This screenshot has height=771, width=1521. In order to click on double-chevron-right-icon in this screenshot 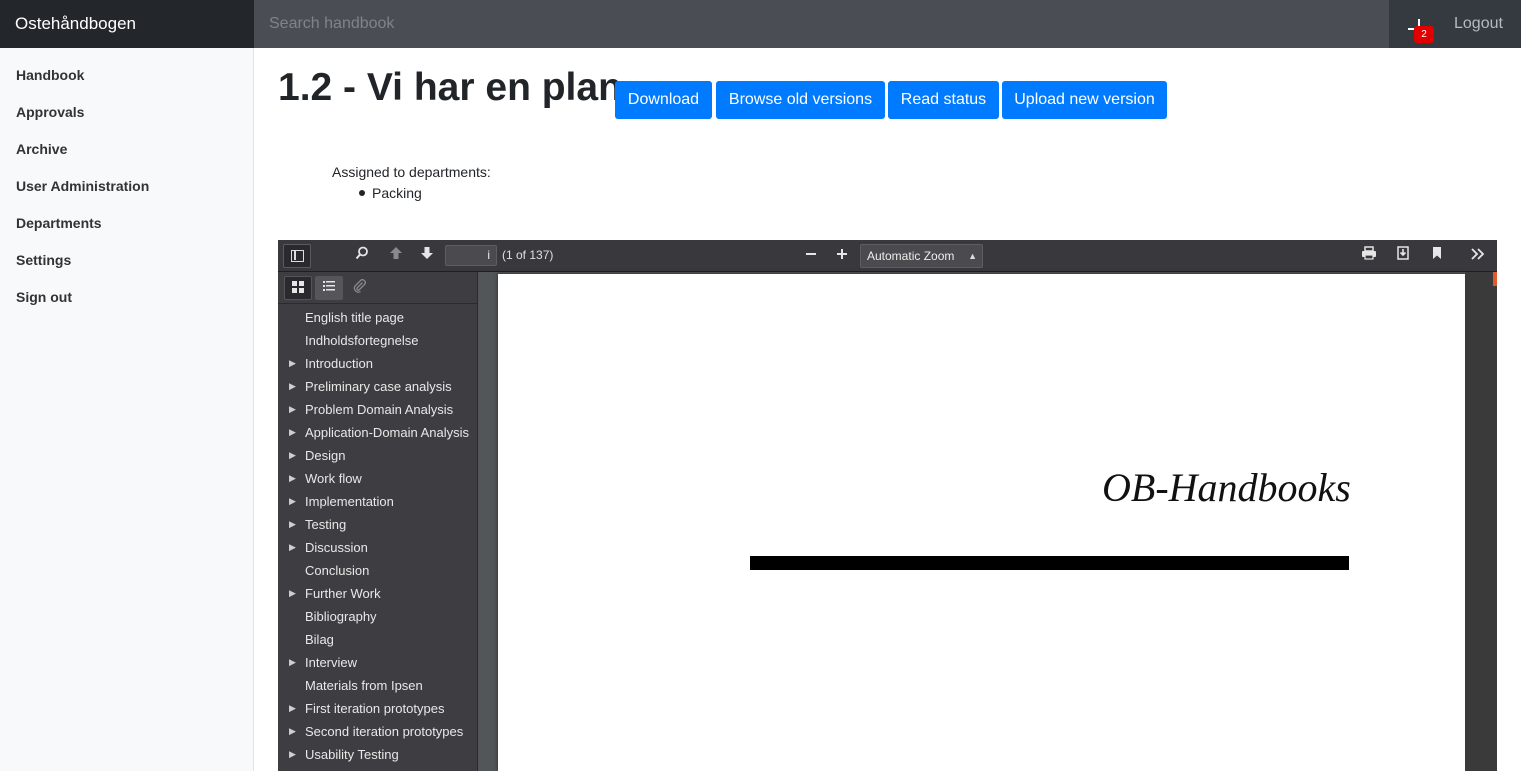, I will do `click(1478, 254)`.